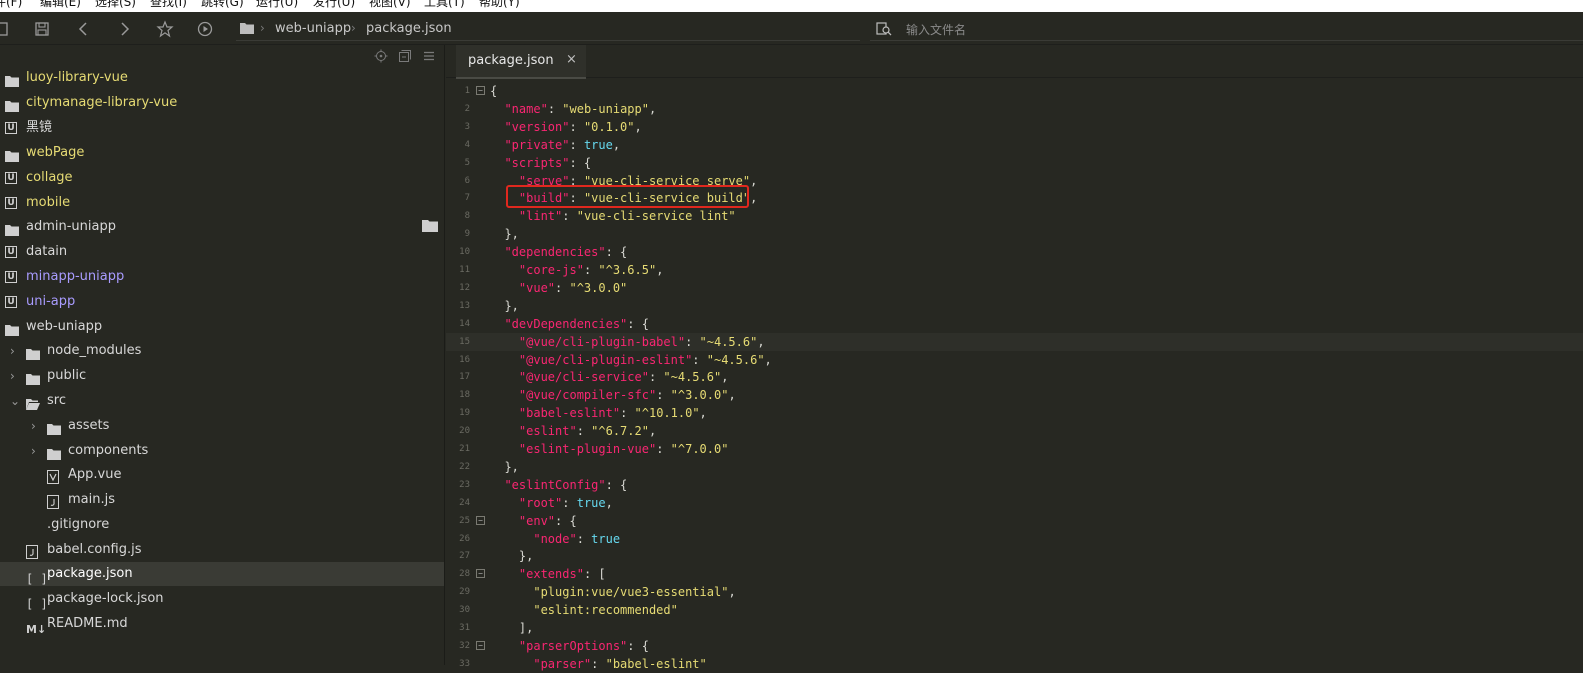  Describe the element at coordinates (1014, 449) in the screenshot. I see `code-line: 21 "eslint-plugin-vue": "^7.0.0"` at that location.